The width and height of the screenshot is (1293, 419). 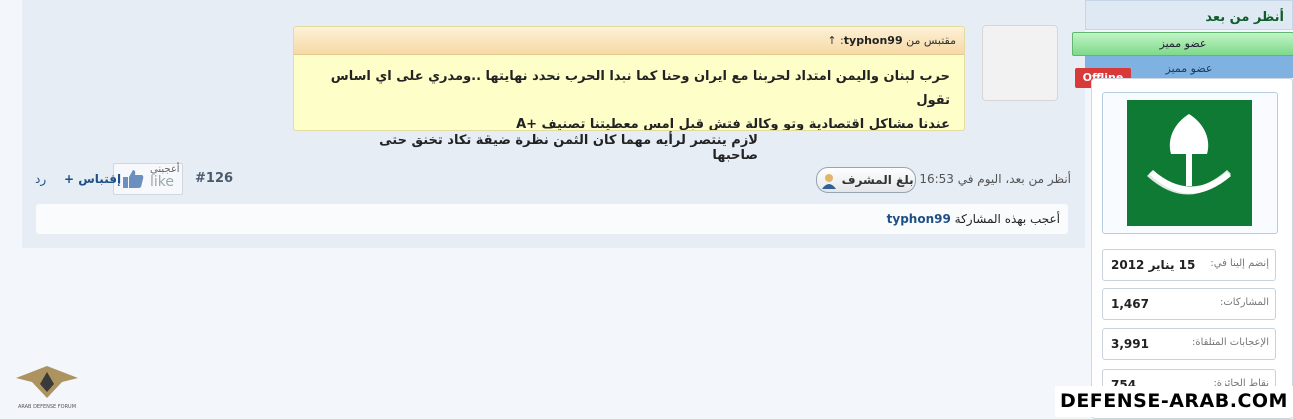 I want to click on likes-user-link: typhon99, so click(x=919, y=219).